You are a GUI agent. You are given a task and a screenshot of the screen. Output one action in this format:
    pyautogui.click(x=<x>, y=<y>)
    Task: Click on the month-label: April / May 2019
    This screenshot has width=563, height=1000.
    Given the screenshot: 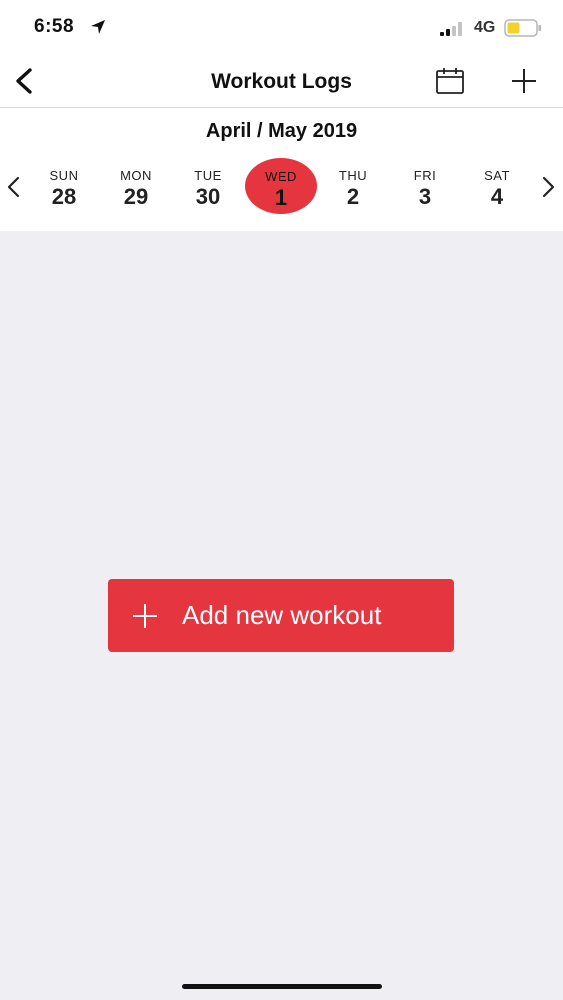 What is the action you would take?
    pyautogui.click(x=281, y=131)
    